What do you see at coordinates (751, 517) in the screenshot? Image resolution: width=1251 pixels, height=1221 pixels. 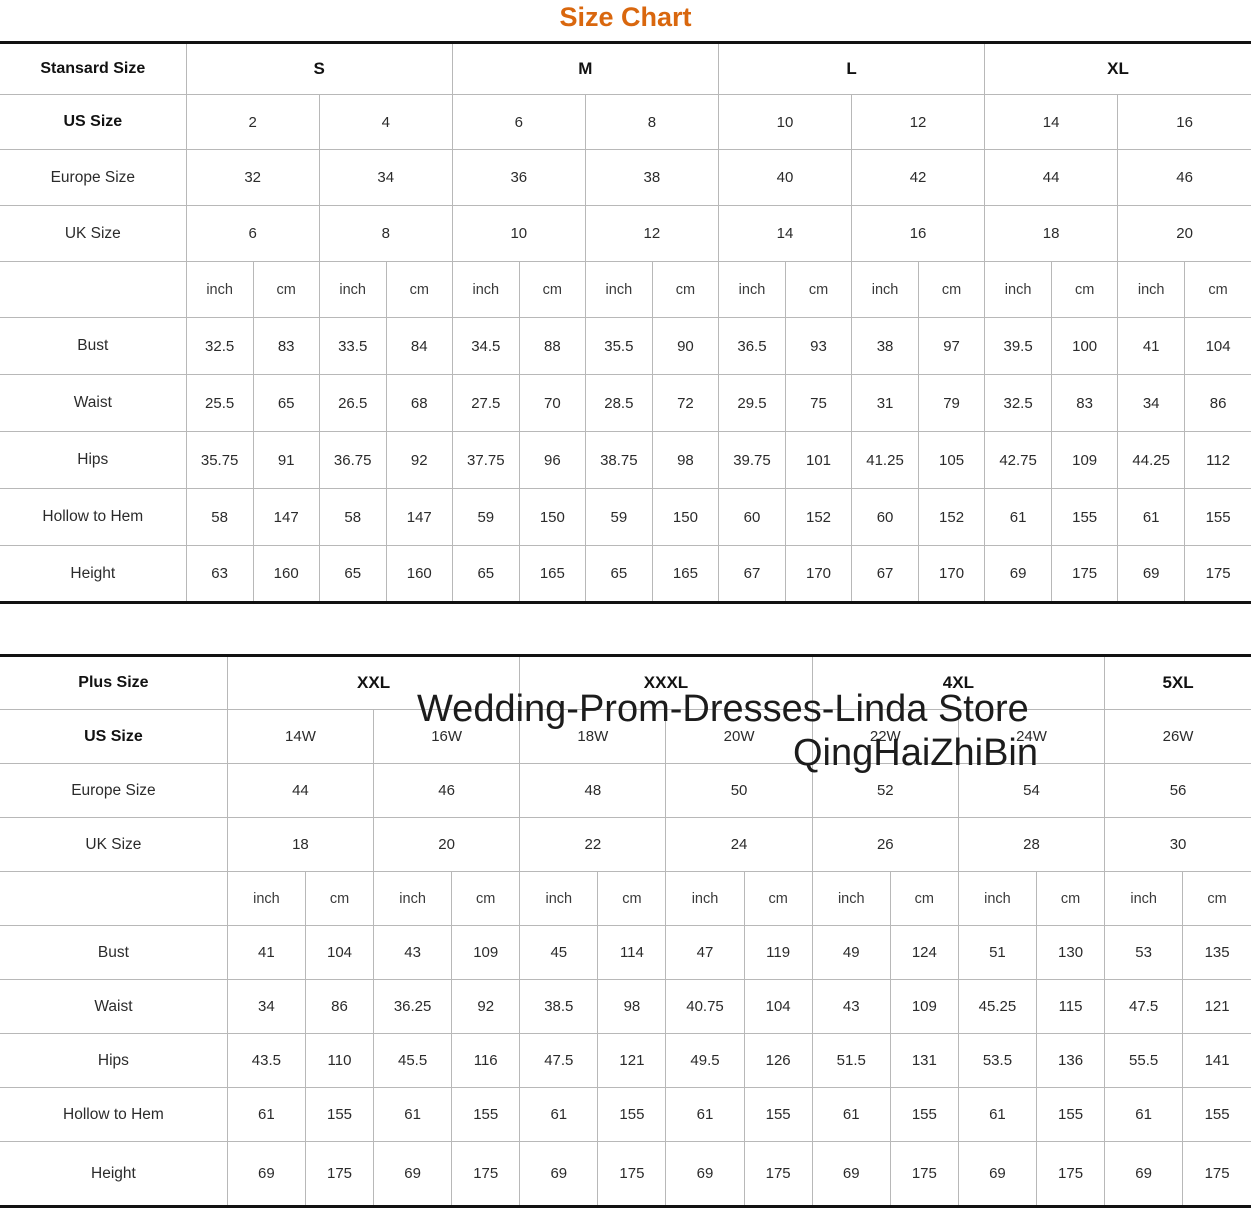 I see `measure-value: 60` at bounding box center [751, 517].